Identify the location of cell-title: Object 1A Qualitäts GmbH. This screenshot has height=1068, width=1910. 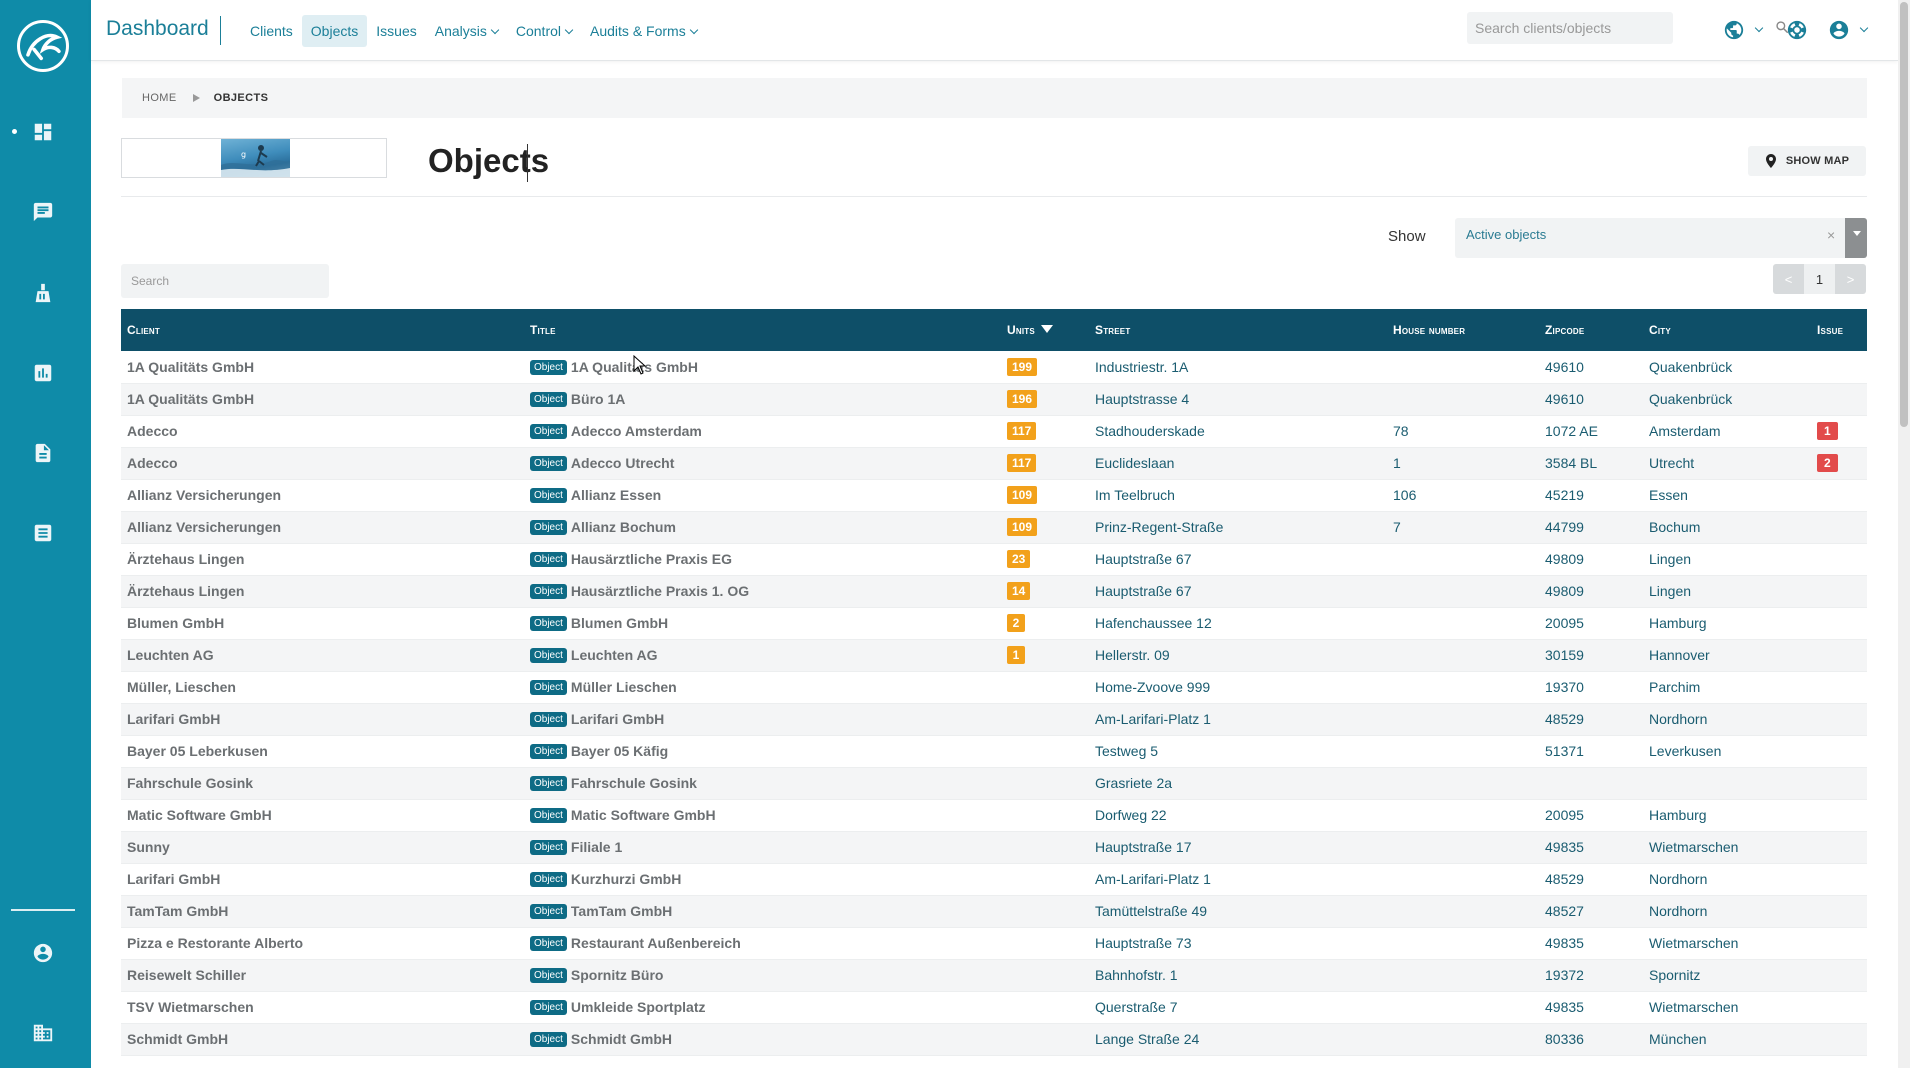
(762, 367).